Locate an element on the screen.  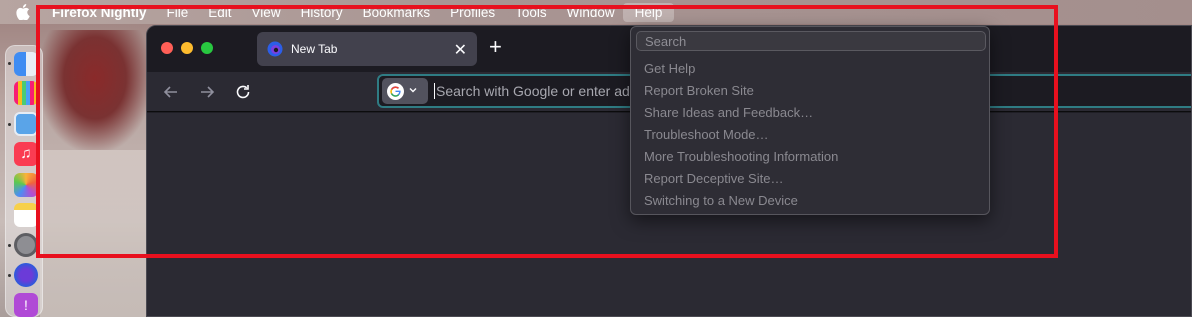
menu-tools: Tools is located at coordinates (531, 12).